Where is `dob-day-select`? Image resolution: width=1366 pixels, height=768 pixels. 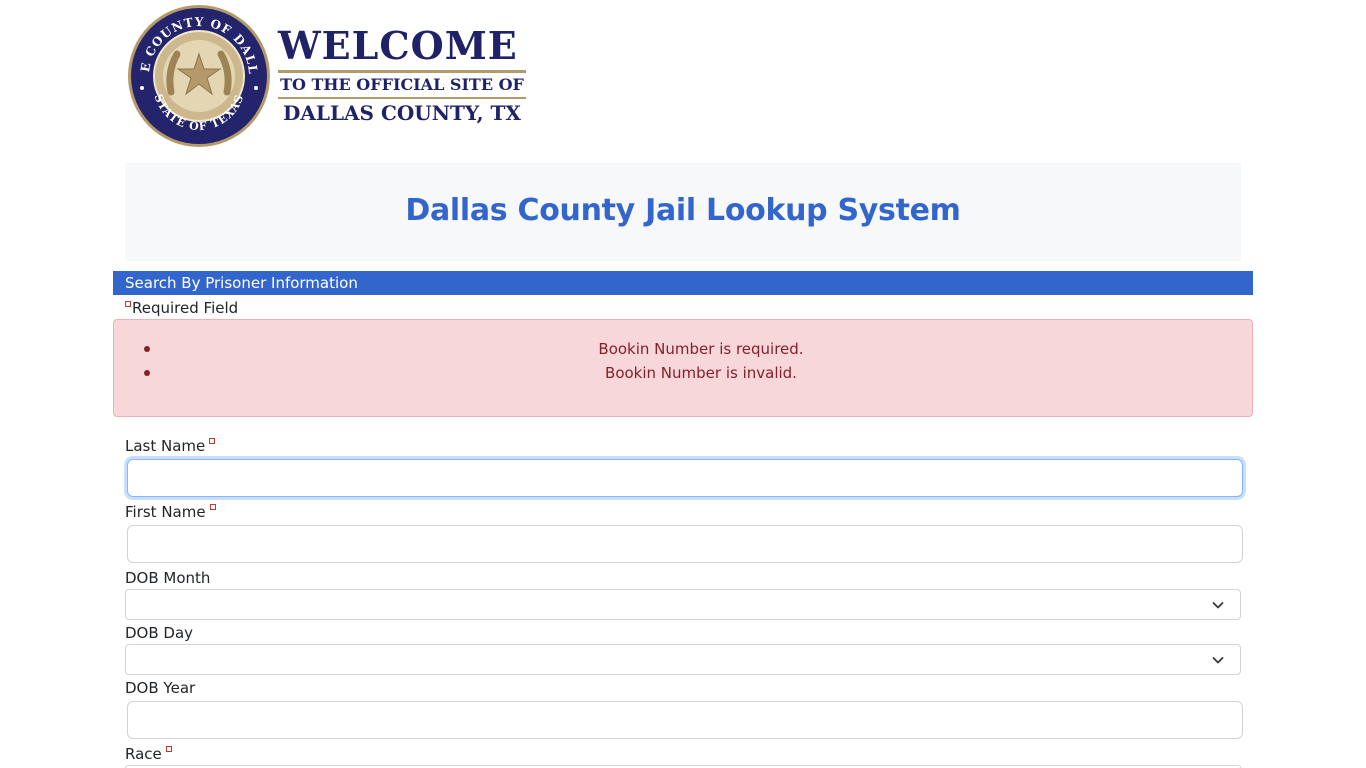 dob-day-select is located at coordinates (683, 659).